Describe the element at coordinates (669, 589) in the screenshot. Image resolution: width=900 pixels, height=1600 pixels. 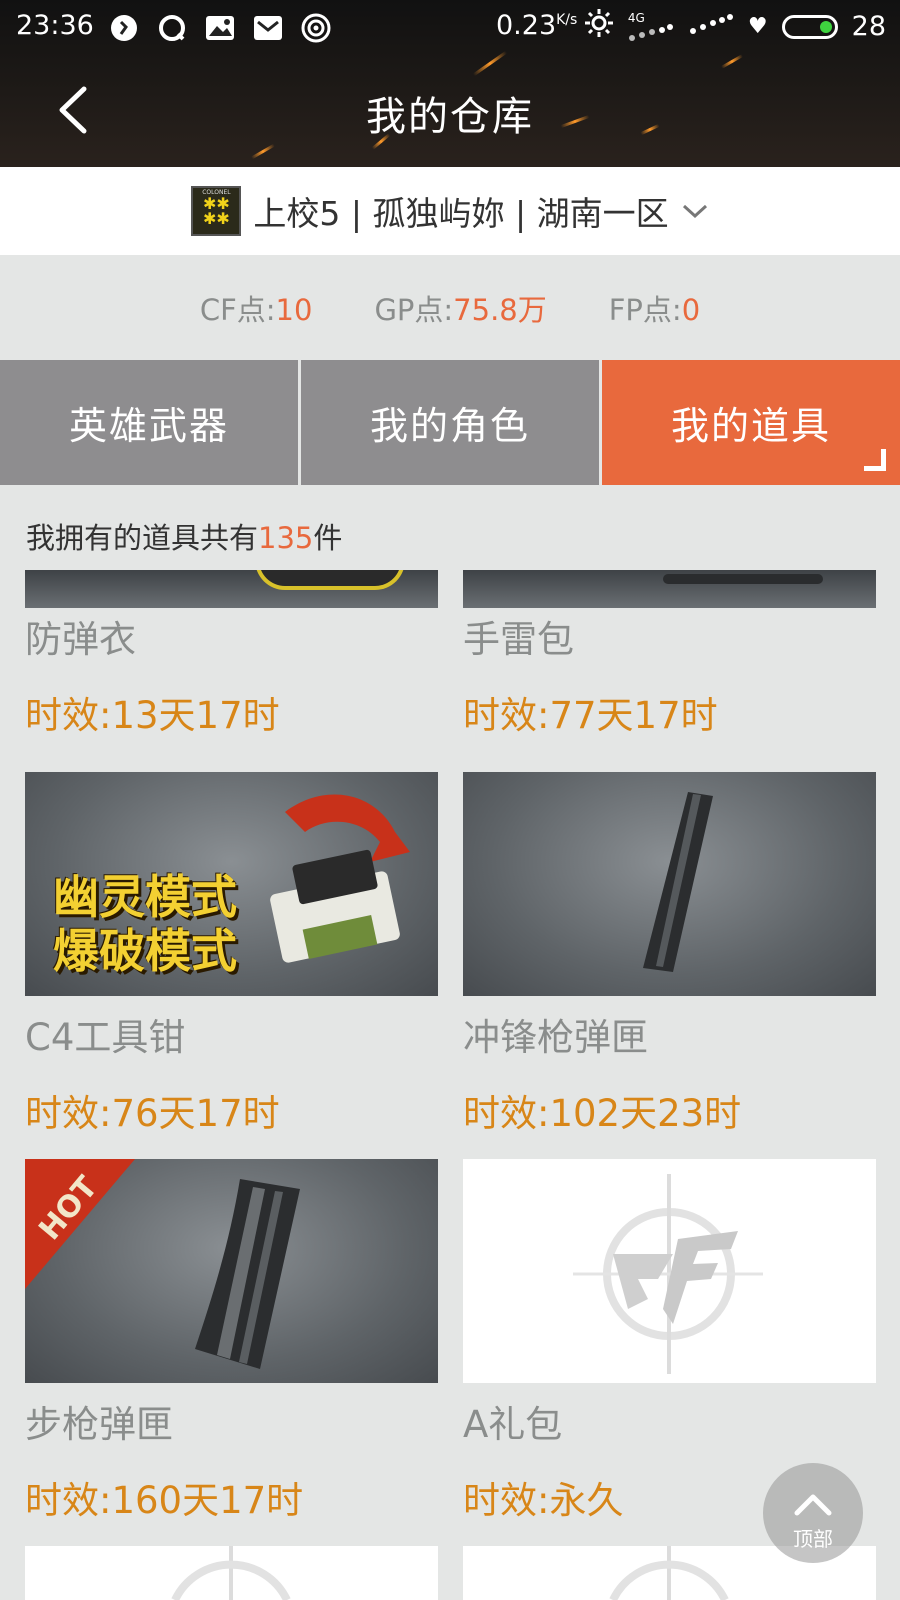
I see `item-image-grenade-pack` at that location.